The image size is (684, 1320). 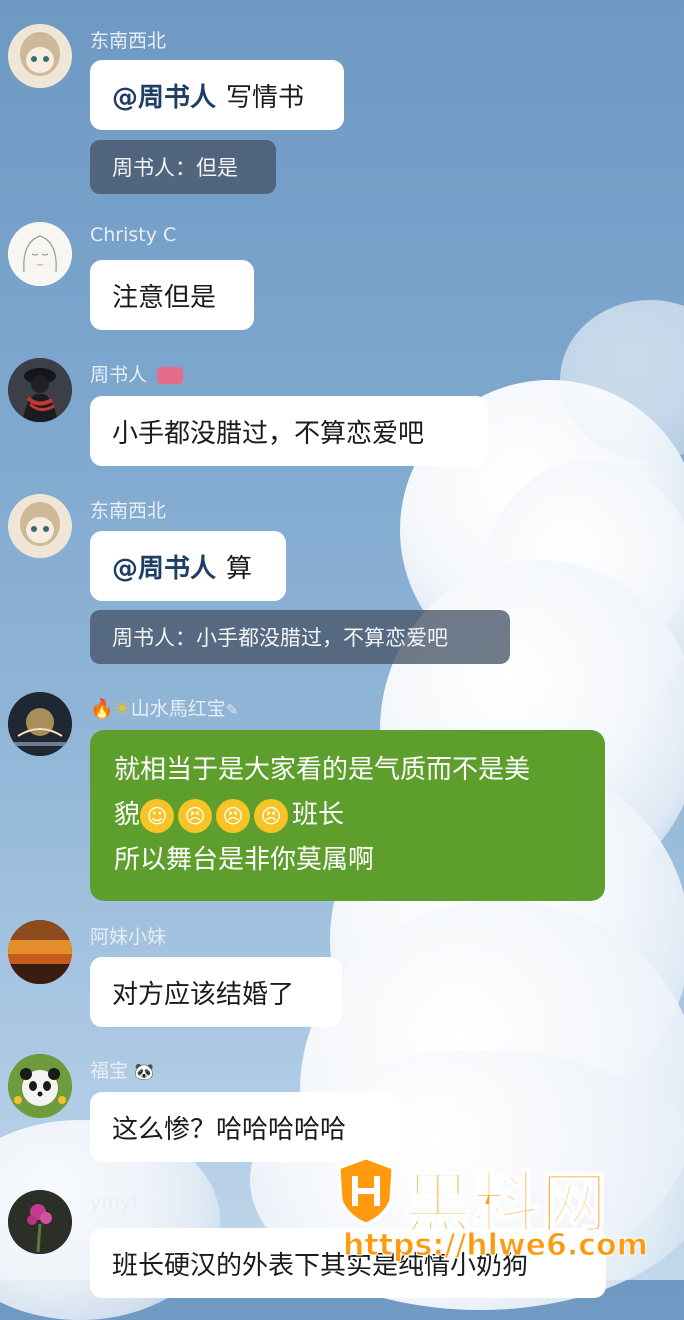 What do you see at coordinates (268, 433) in the screenshot?
I see `message-text: 小手都没腊过，不算恋爱吧` at bounding box center [268, 433].